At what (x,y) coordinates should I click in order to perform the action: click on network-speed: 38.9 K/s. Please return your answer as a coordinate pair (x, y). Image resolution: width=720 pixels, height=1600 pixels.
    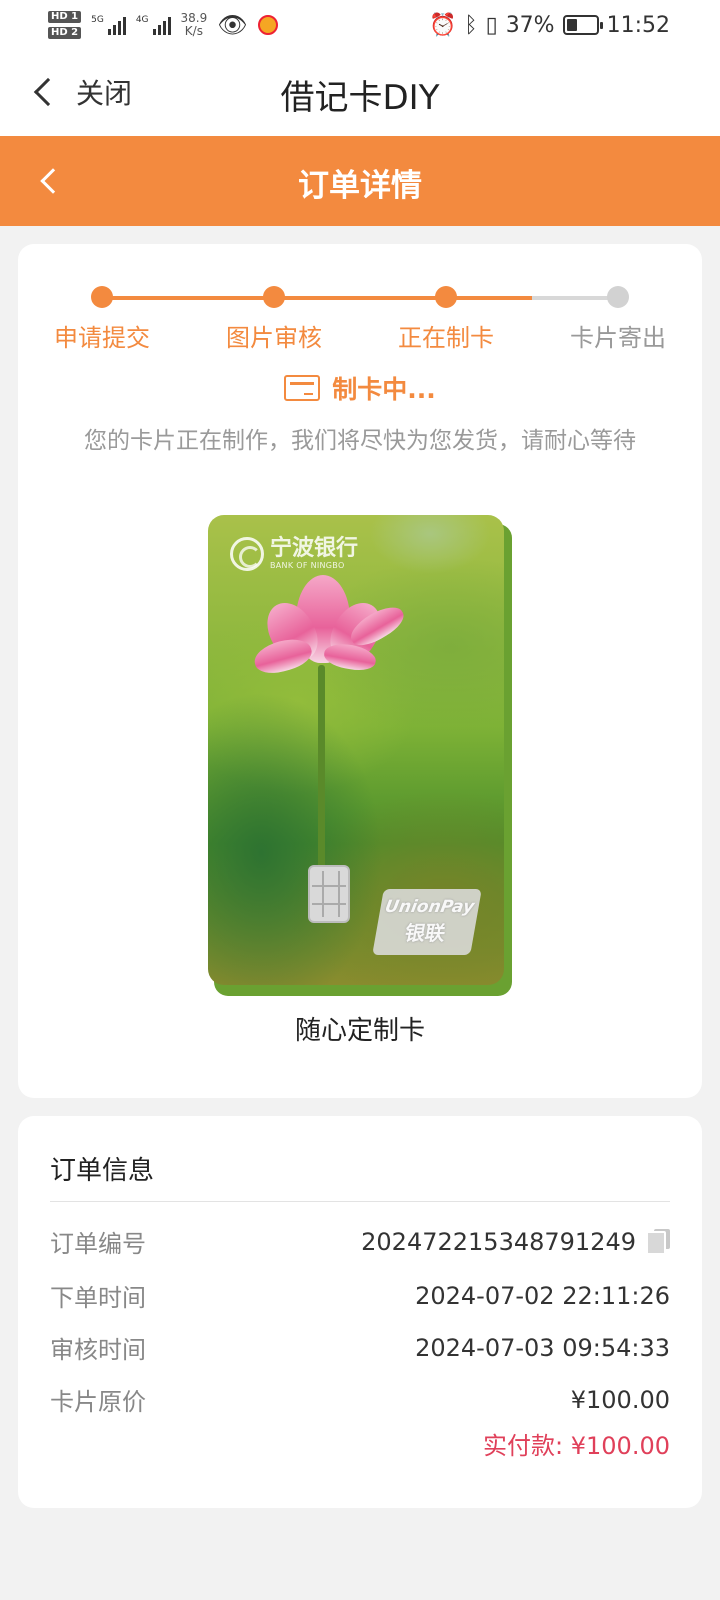
    Looking at the image, I should click on (194, 25).